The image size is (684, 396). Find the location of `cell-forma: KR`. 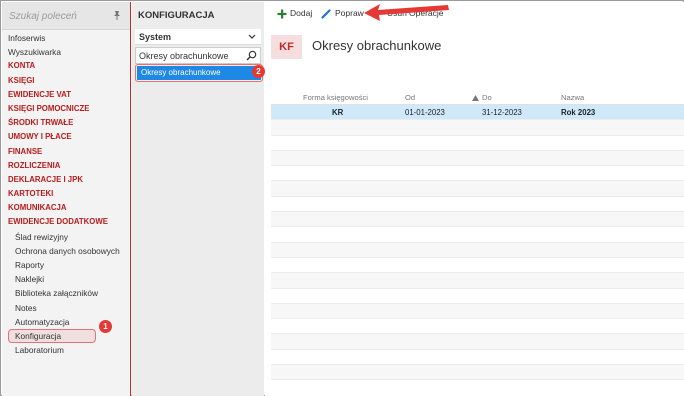

cell-forma: KR is located at coordinates (338, 112).